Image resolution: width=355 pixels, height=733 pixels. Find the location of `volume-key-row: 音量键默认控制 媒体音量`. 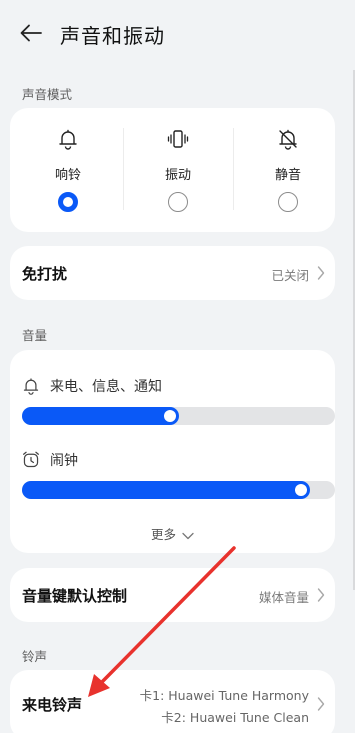

volume-key-row: 音量键默认控制 媒体音量 is located at coordinates (172, 595).